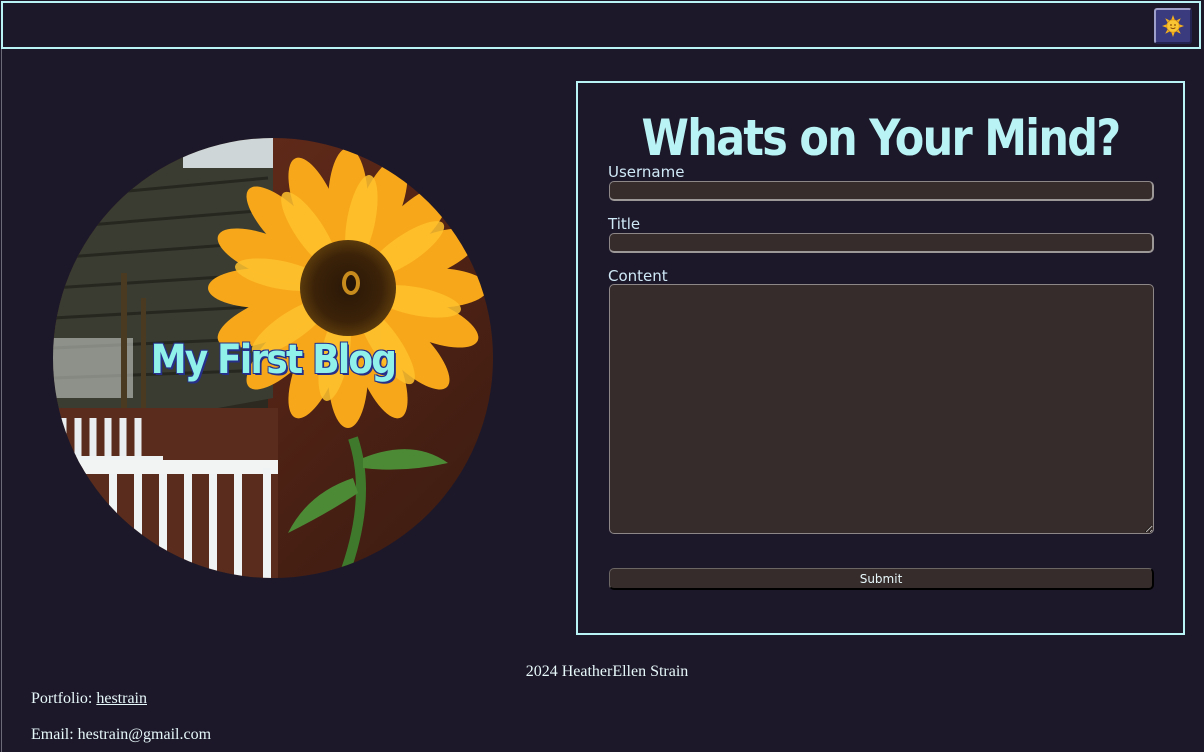  Describe the element at coordinates (624, 224) in the screenshot. I see `title-label: Title` at that location.